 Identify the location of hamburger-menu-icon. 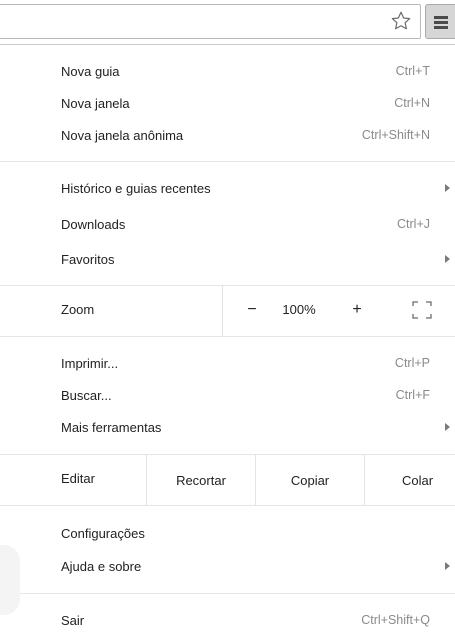
(441, 22).